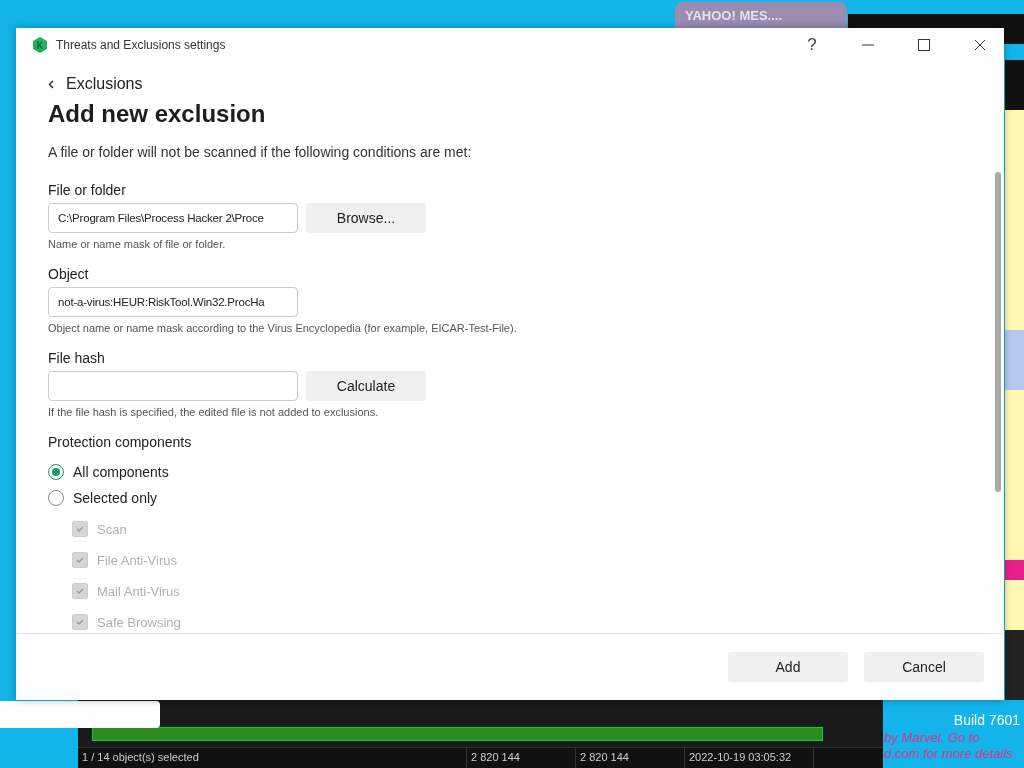 The width and height of the screenshot is (1024, 768). What do you see at coordinates (173, 386) in the screenshot?
I see `input-field` at bounding box center [173, 386].